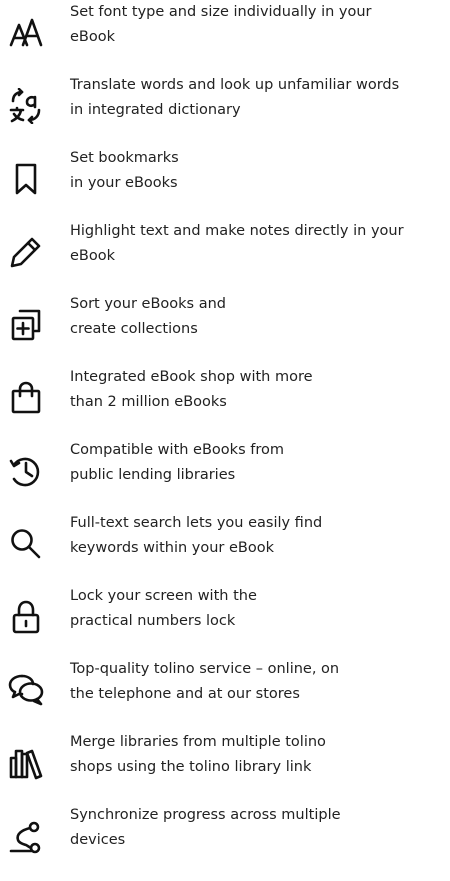 This screenshot has width=450, height=881. Describe the element at coordinates (148, 304) in the screenshot. I see `feature-line: Sort your eBooks and` at that location.